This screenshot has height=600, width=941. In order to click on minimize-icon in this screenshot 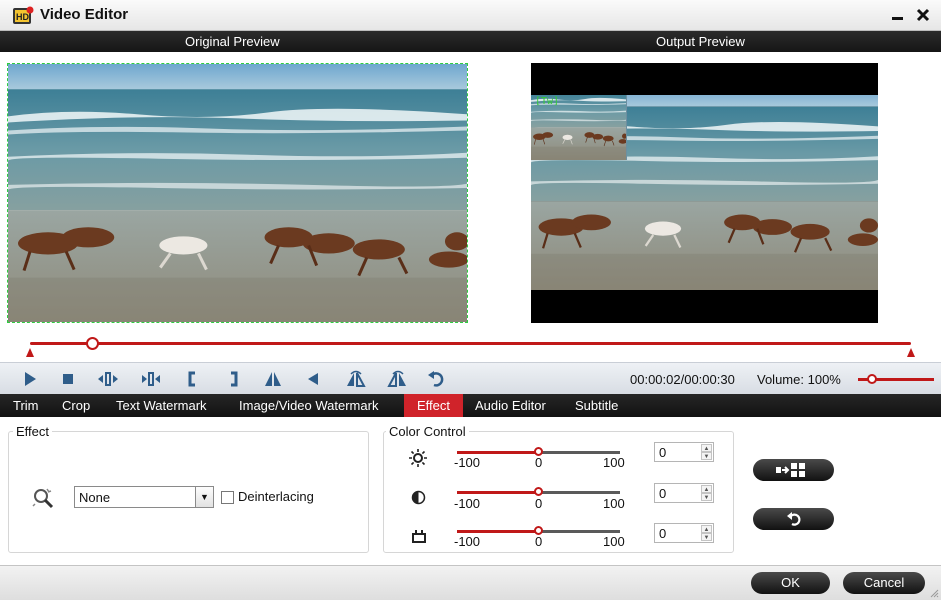, I will do `click(897, 18)`.